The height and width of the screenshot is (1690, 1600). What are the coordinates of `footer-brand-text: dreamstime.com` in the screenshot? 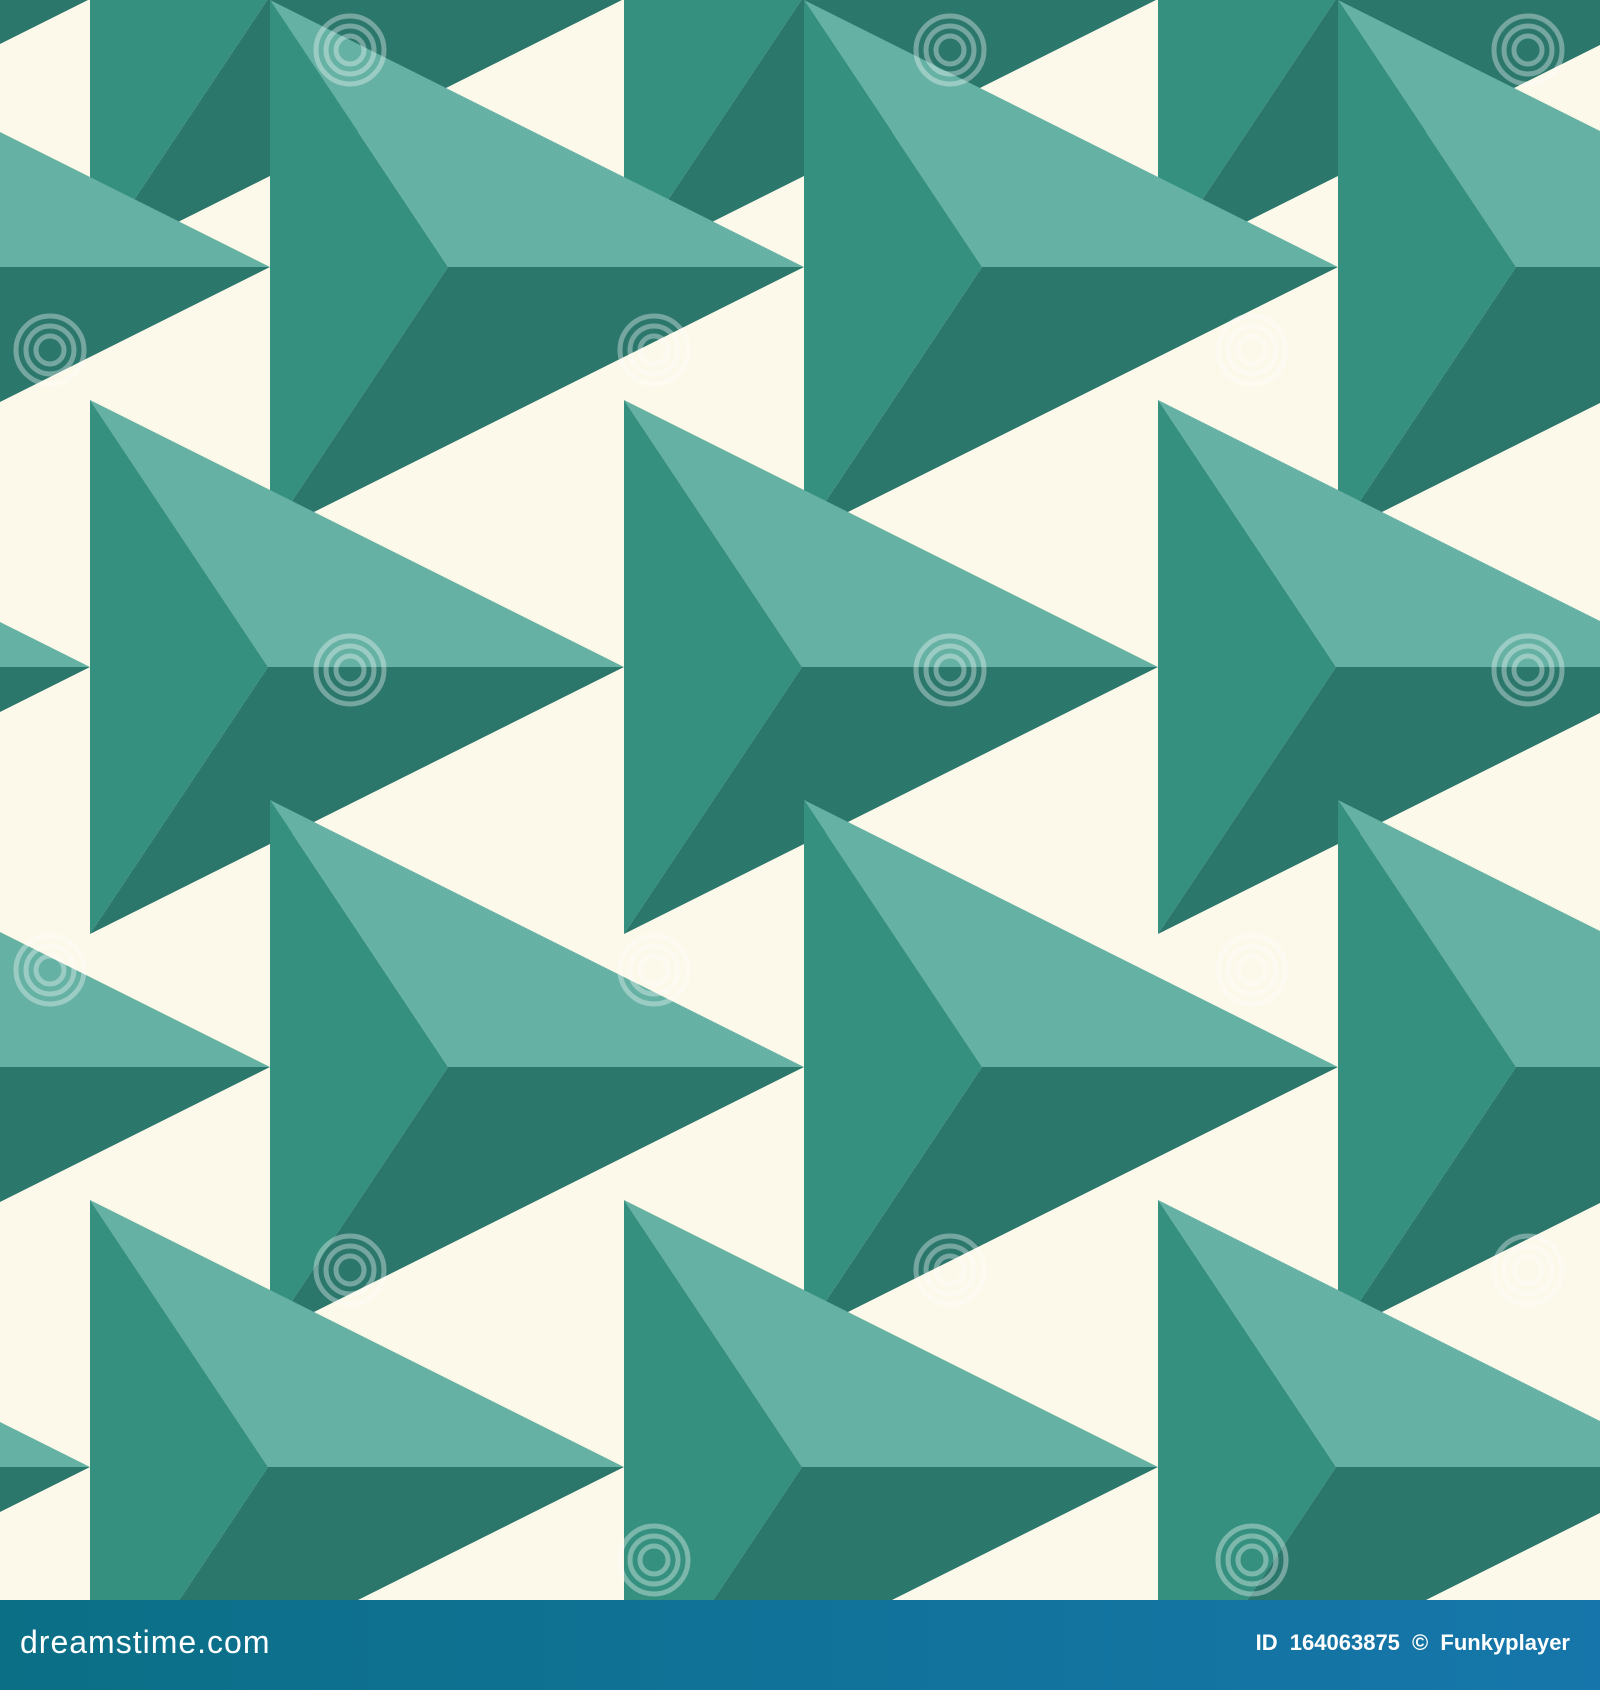 It's located at (145, 1642).